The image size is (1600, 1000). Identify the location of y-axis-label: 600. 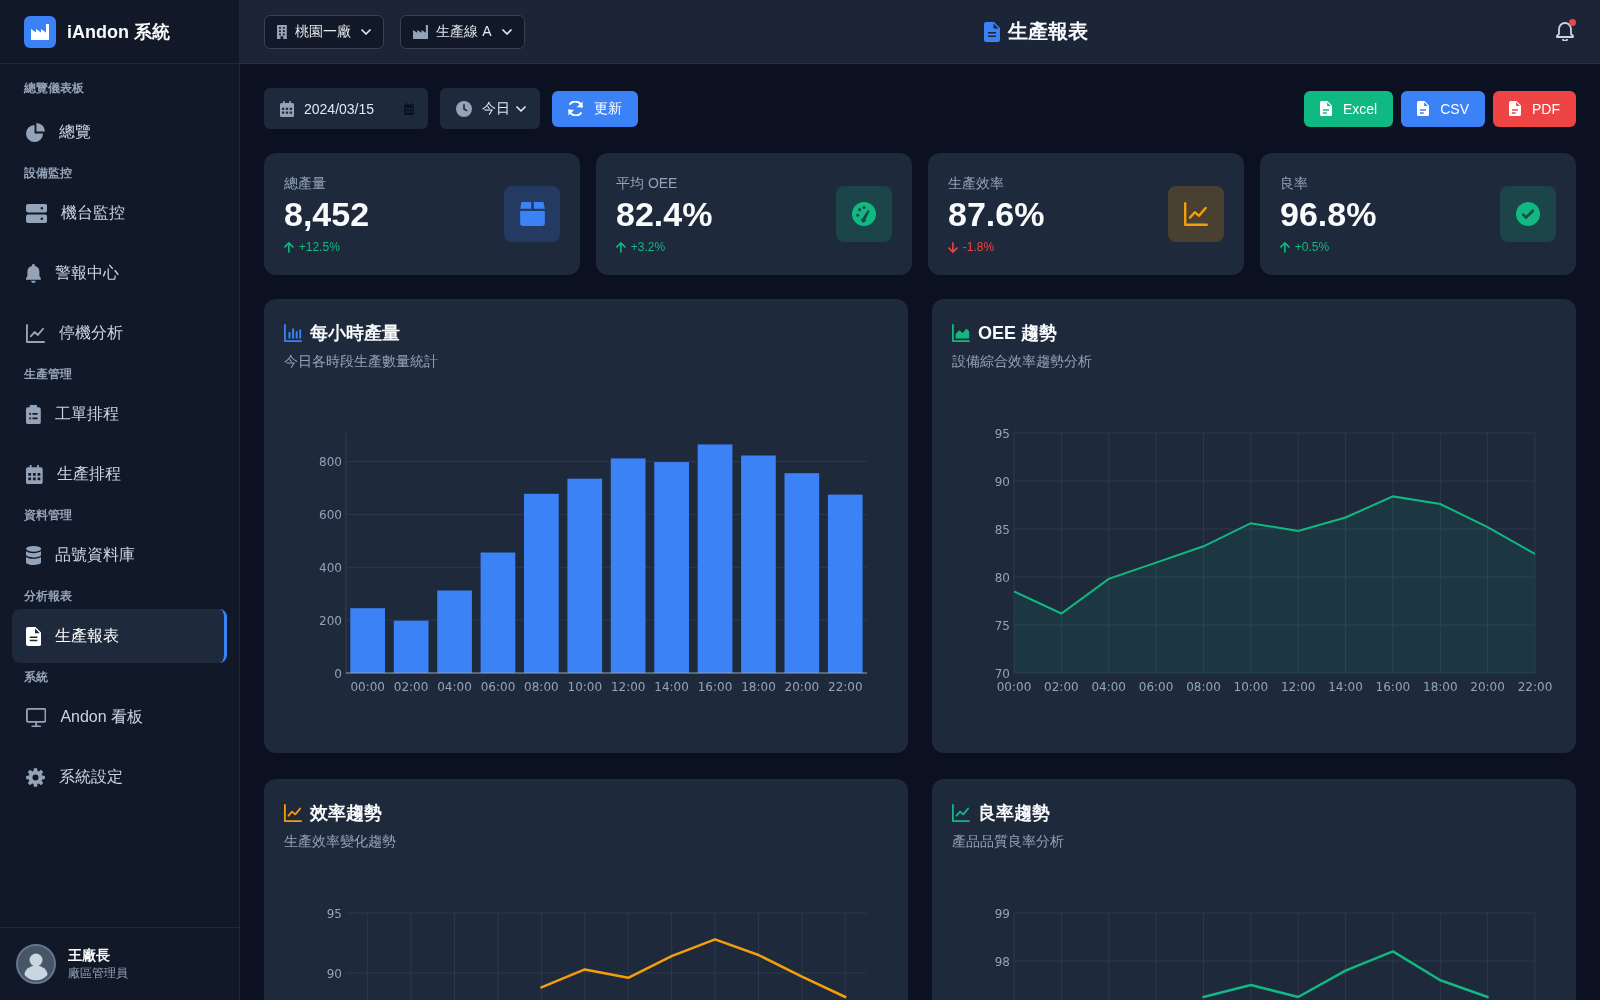
(330, 514).